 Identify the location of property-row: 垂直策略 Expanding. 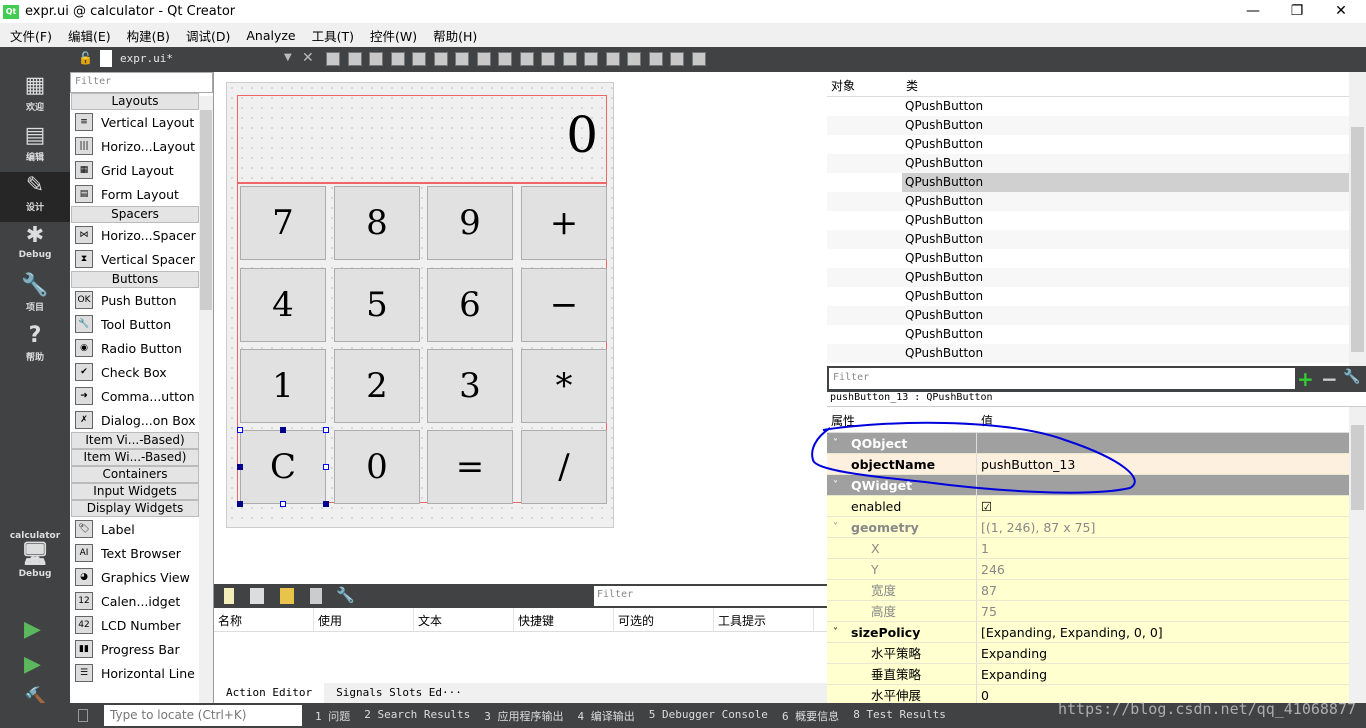
(1088, 674).